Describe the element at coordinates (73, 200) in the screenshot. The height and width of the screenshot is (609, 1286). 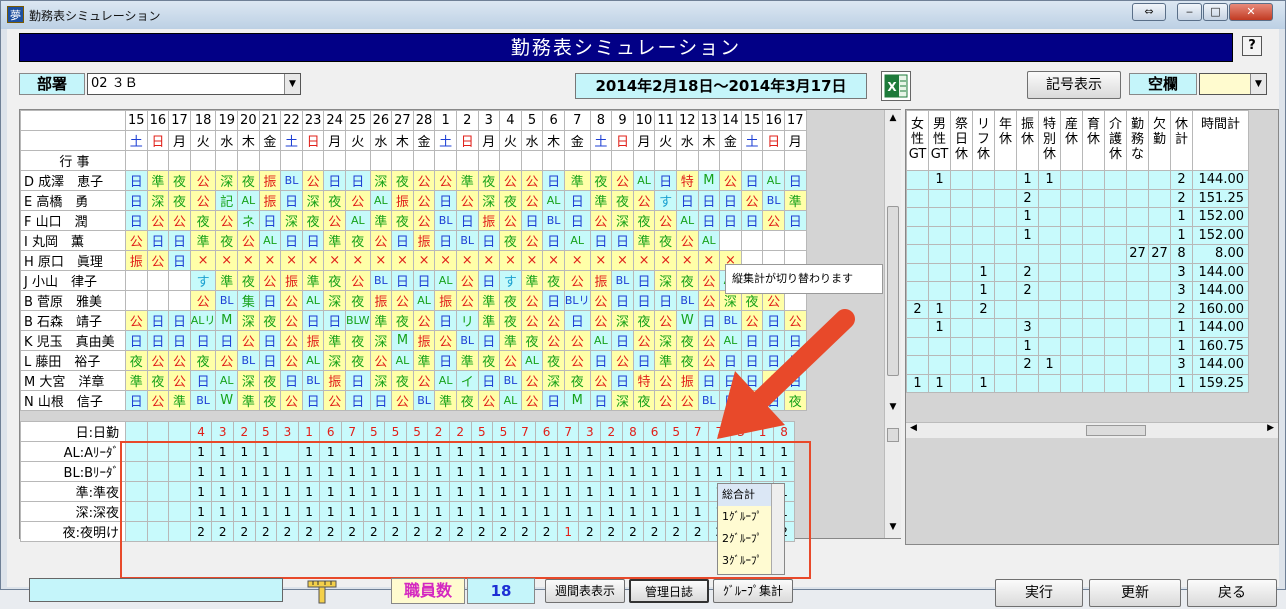
I see `staff-name: E 高橋 勇` at that location.